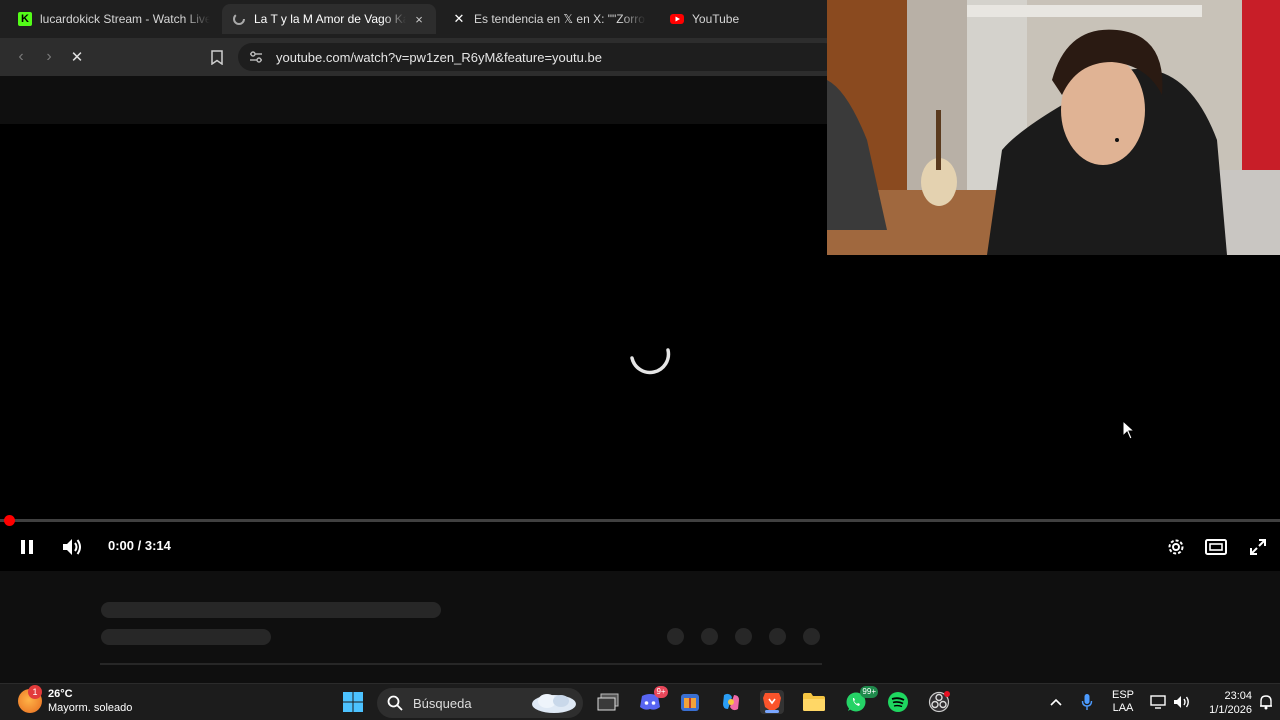 The image size is (1280, 720). I want to click on app-launcher-button, so click(690, 702).